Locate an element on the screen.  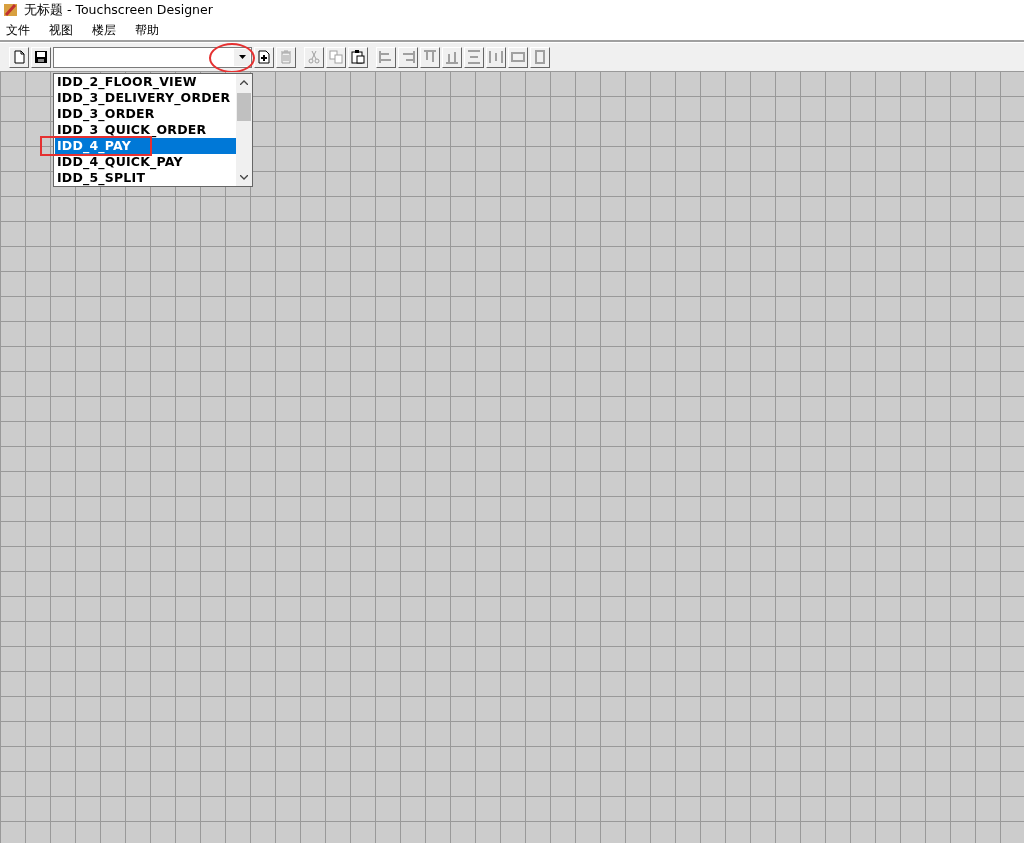
caret-icon is located at coordinates (242, 57).